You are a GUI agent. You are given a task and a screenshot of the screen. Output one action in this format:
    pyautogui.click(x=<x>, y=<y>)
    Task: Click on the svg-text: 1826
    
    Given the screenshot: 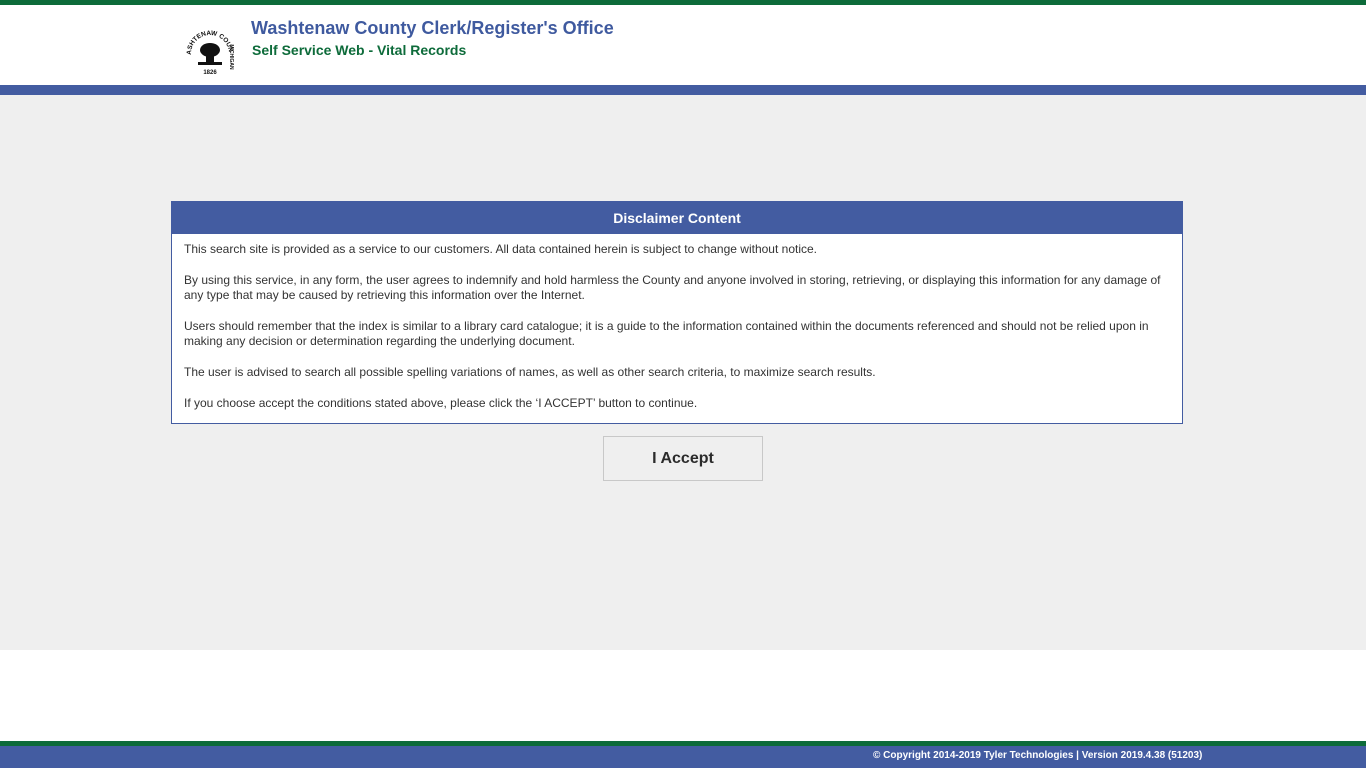 What is the action you would take?
    pyautogui.click(x=210, y=73)
    